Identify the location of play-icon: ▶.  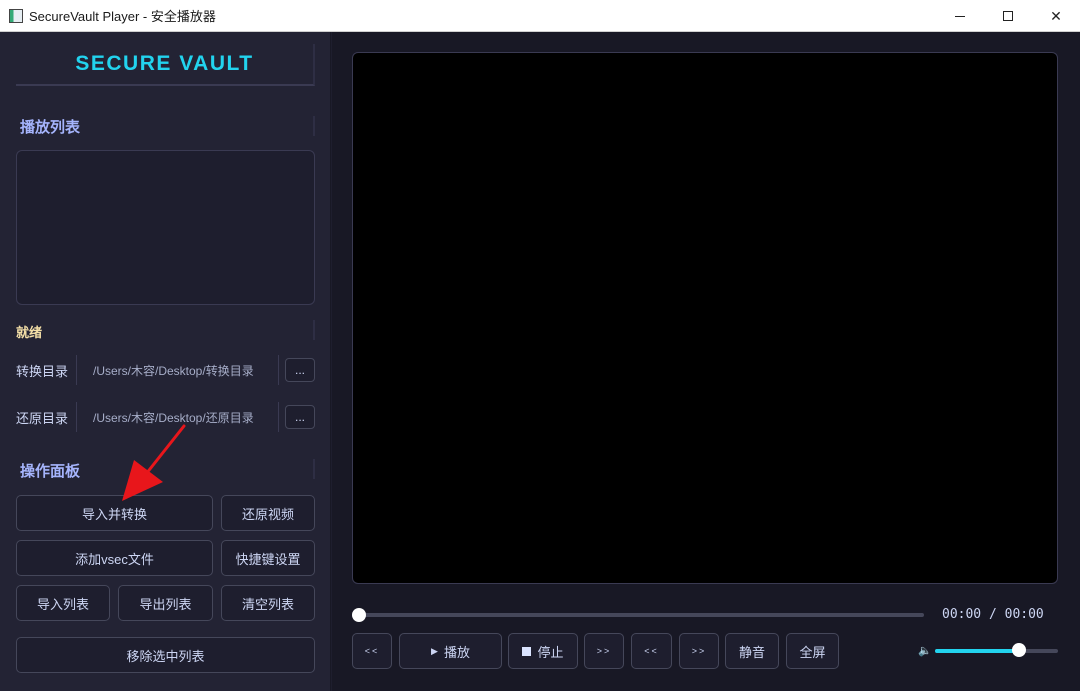
(434, 650).